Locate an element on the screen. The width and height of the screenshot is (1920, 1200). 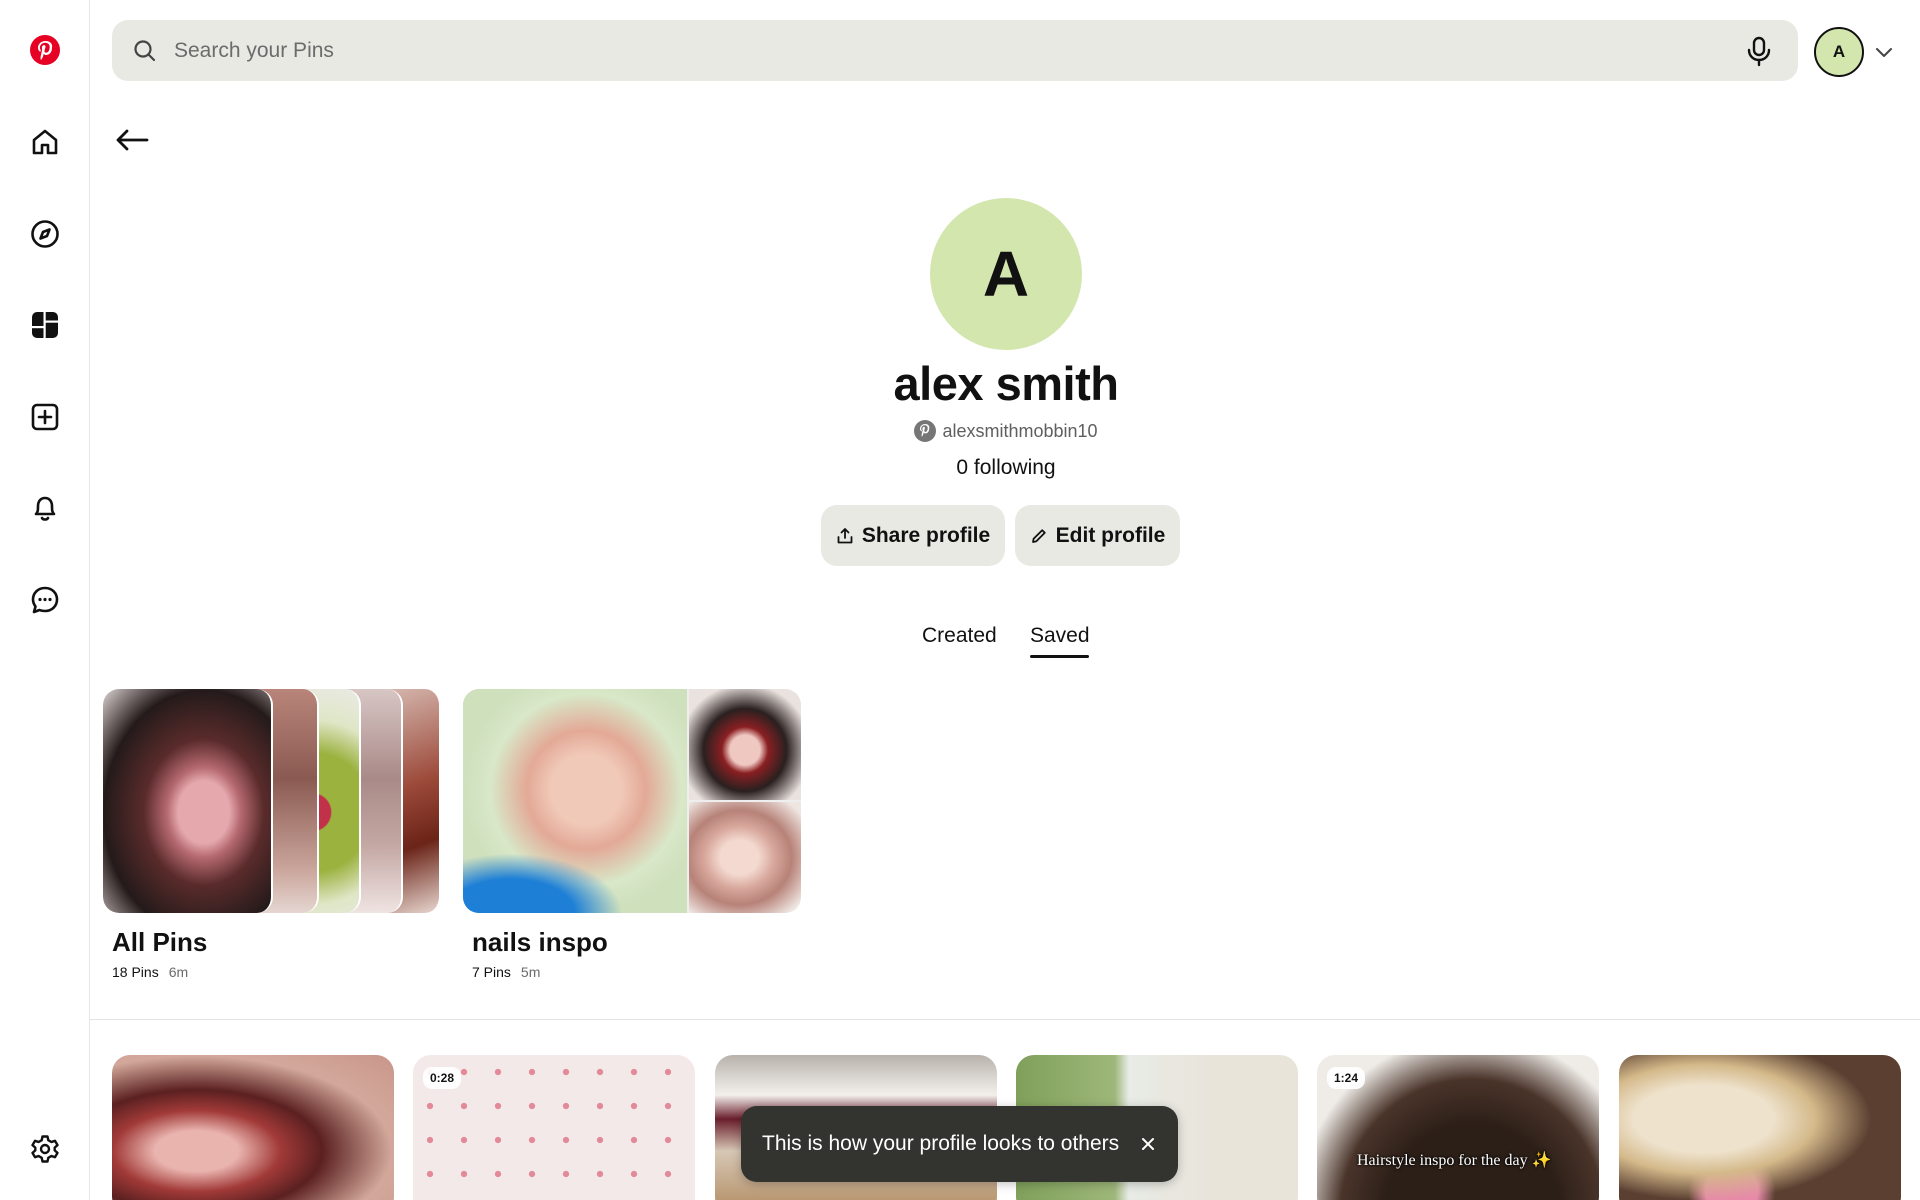
active-tab-indicator is located at coordinates (1059, 656).